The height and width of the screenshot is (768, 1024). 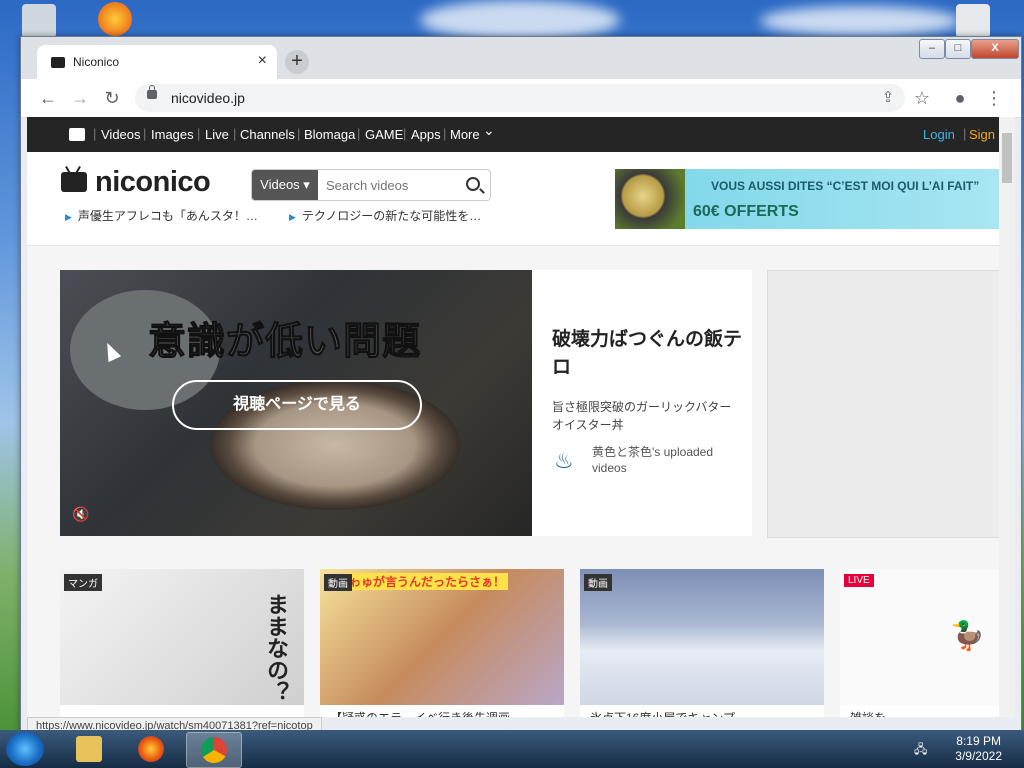 I want to click on url-text: nicovideo.jp, so click(x=208, y=98).